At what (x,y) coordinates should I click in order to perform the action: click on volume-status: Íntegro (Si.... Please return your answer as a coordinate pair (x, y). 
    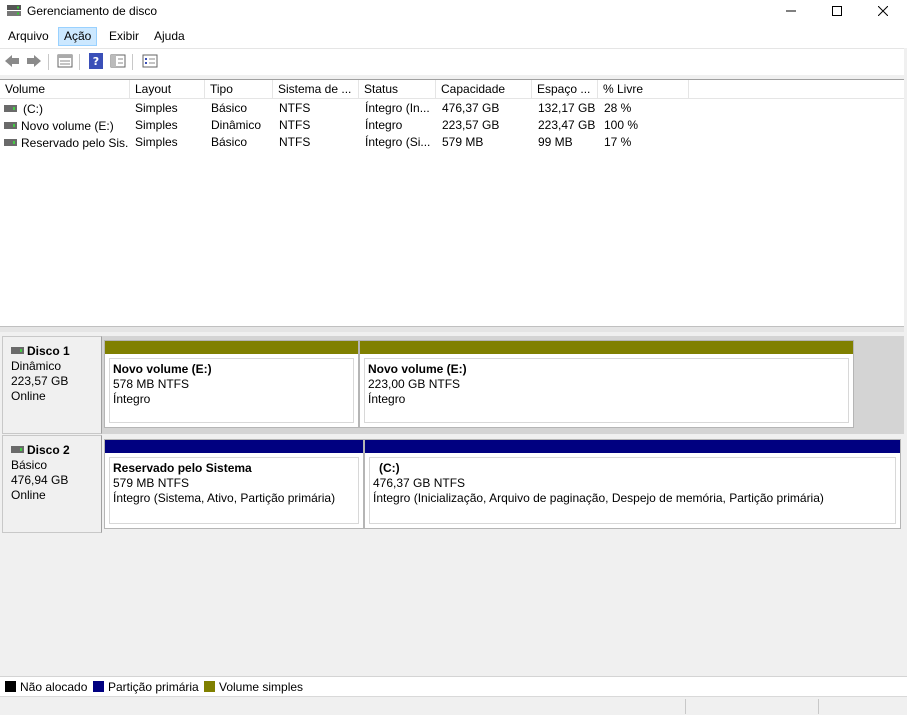
    Looking at the image, I should click on (398, 142).